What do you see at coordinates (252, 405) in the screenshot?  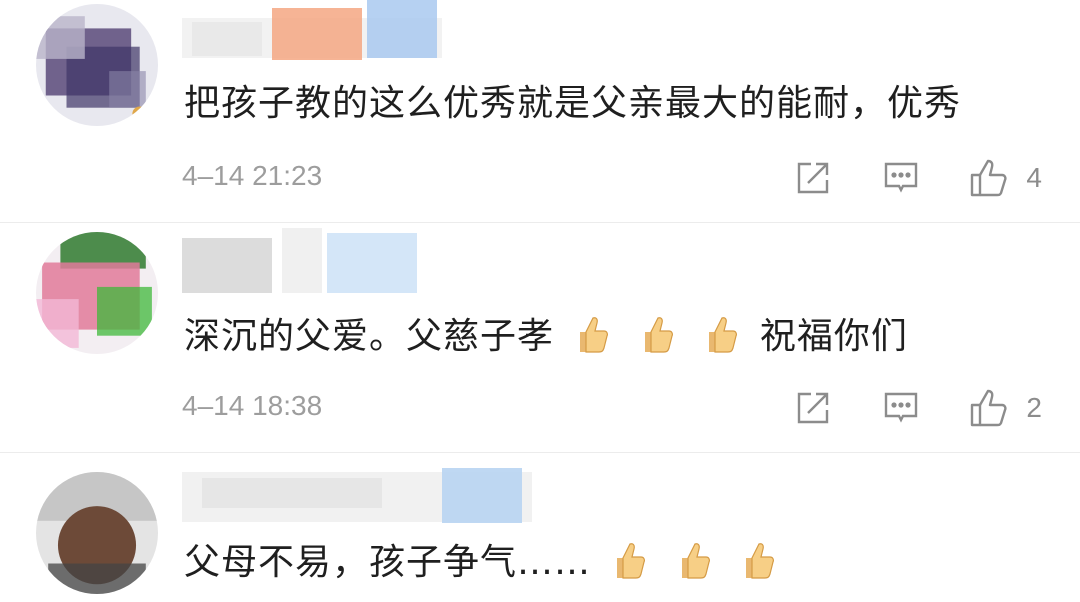 I see `comment-timestamp: 4–14 18:38` at bounding box center [252, 405].